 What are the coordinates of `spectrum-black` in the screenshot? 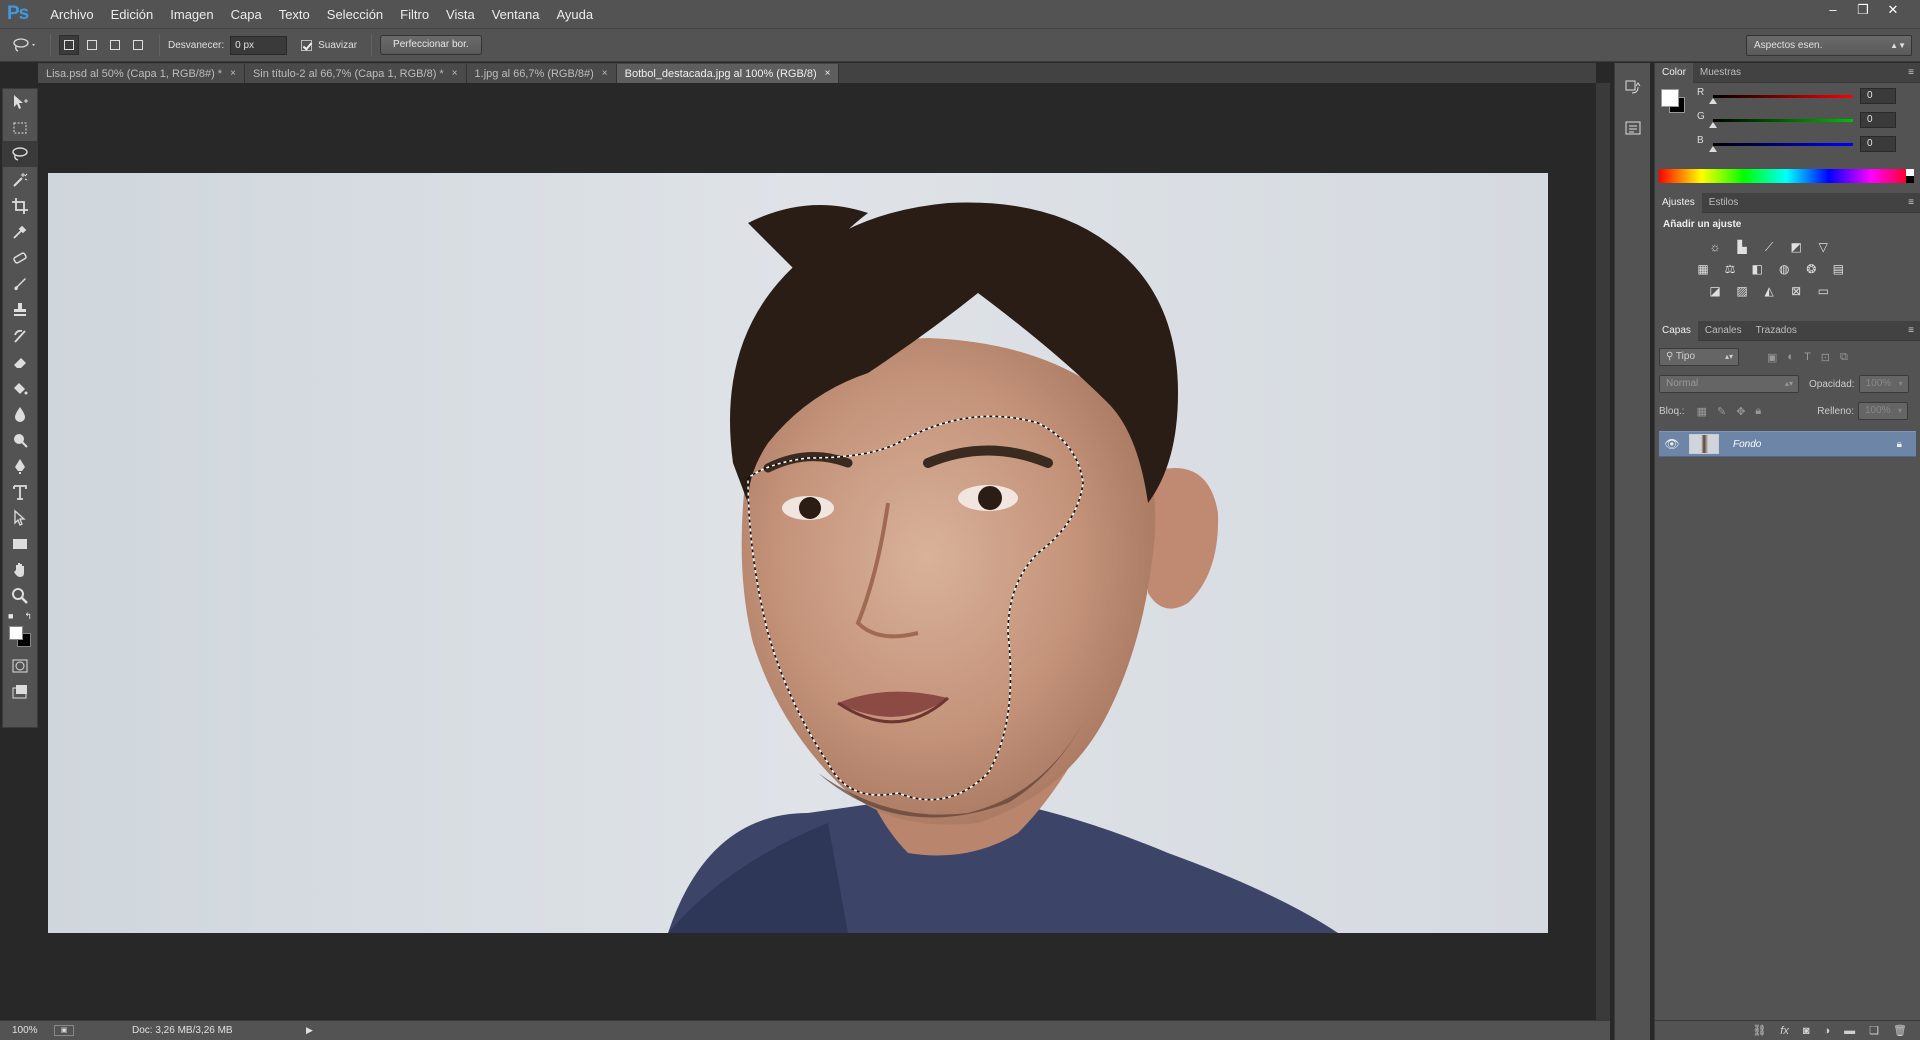 It's located at (1910, 179).